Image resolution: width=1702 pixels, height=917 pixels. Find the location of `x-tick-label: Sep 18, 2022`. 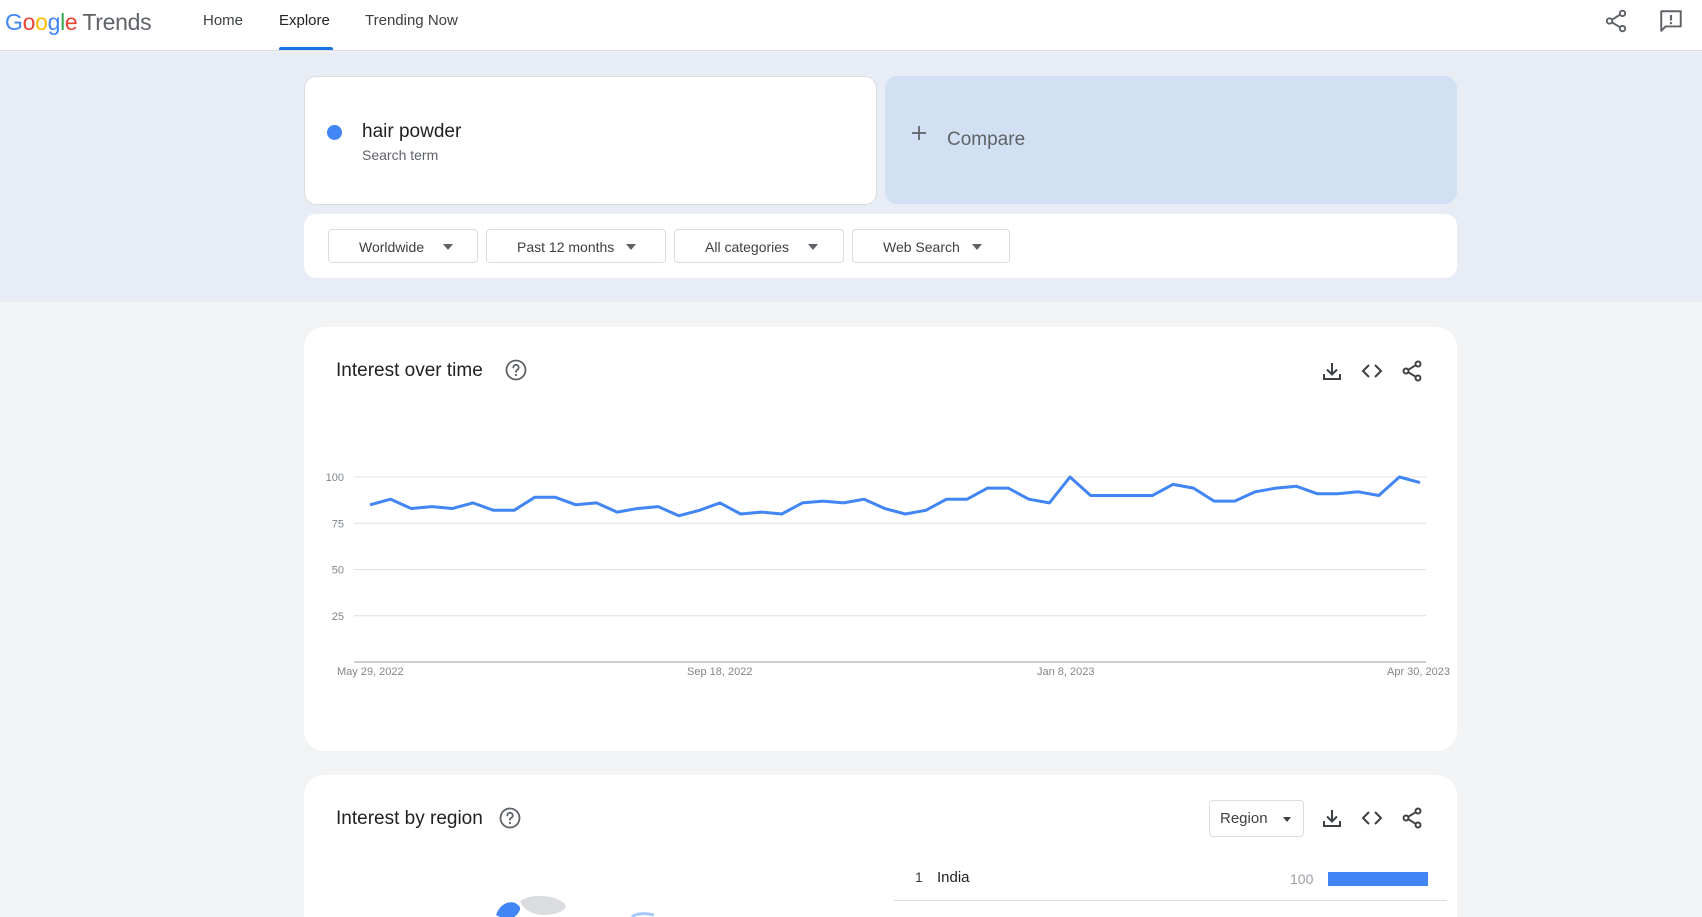

x-tick-label: Sep 18, 2022 is located at coordinates (719, 672).